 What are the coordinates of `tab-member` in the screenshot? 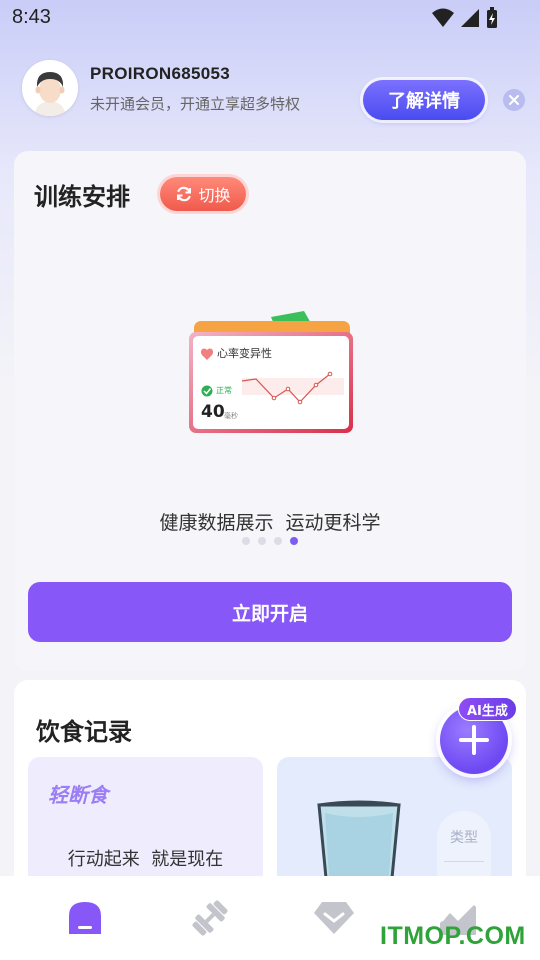 It's located at (334, 918).